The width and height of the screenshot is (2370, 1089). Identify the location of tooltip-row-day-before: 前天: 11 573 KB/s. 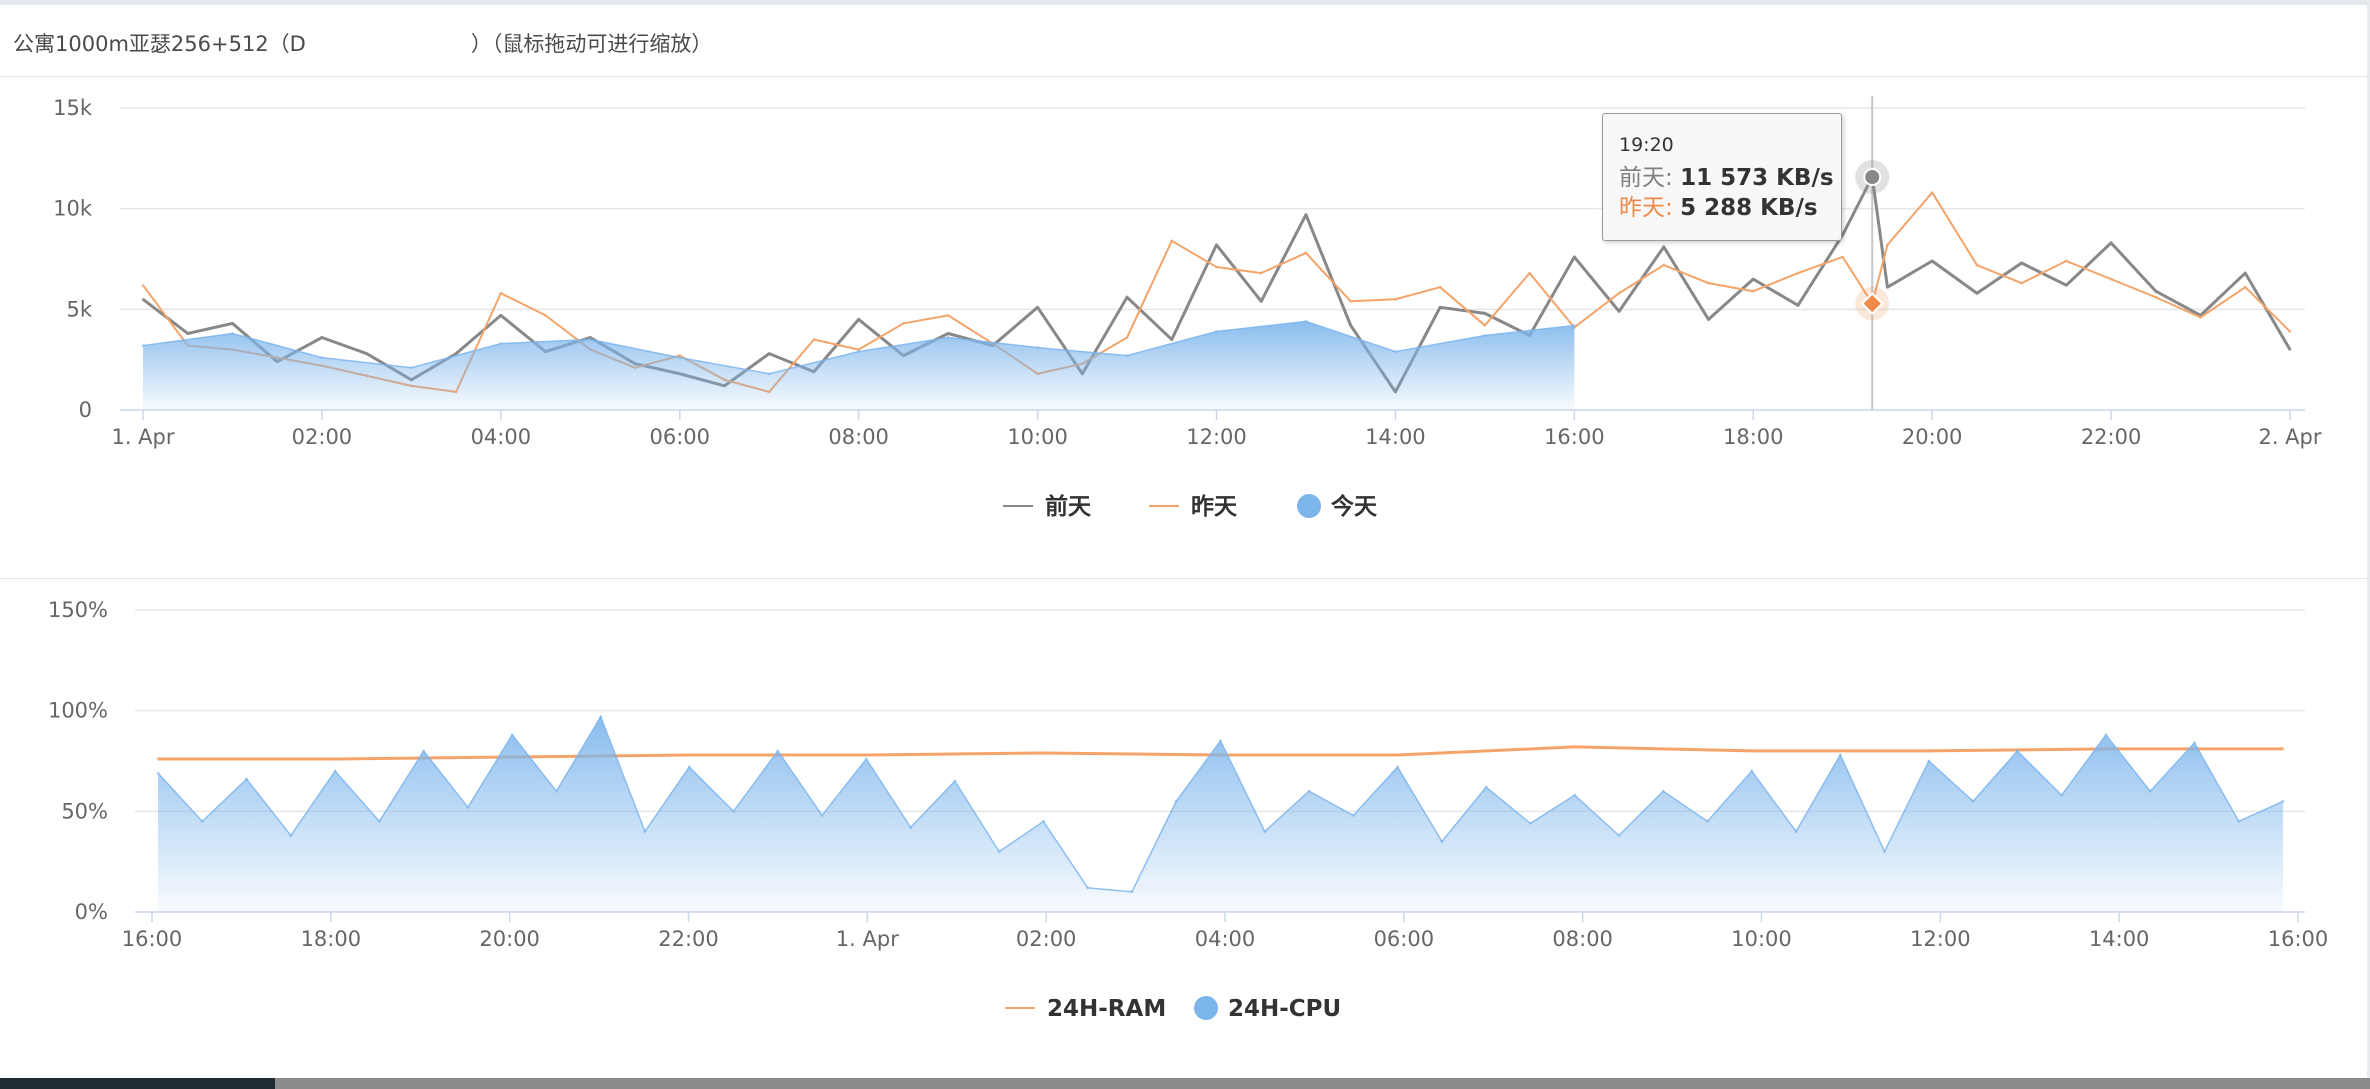
(1726, 178).